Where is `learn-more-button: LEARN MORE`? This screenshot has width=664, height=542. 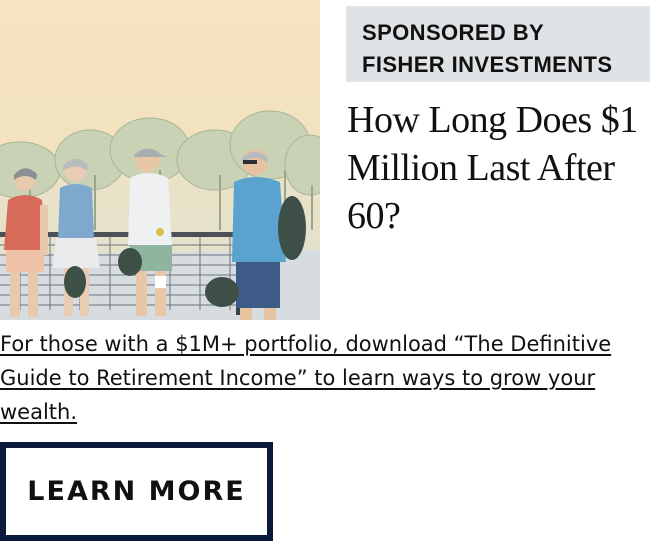
learn-more-button: LEARN MORE is located at coordinates (136, 491).